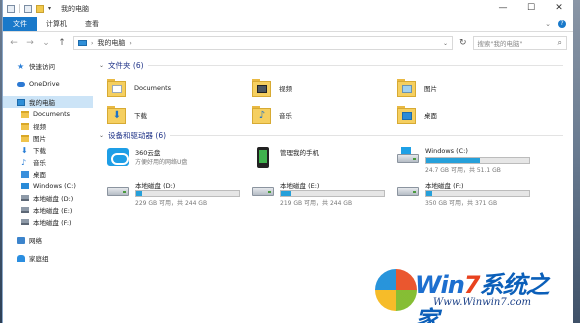 The height and width of the screenshot is (323, 580). Describe the element at coordinates (53, 199) in the screenshot. I see `sidebar-item-label: 本地磁盘 (D:)` at that location.